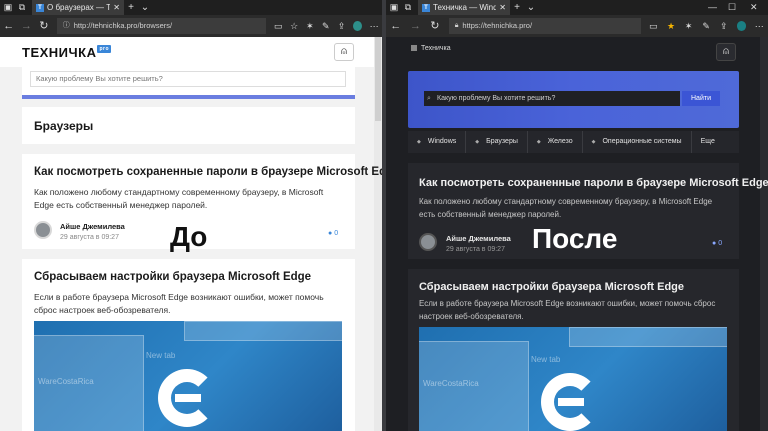 The width and height of the screenshot is (768, 431). Describe the element at coordinates (191, 7) in the screenshot. I see `tab-bar: ▣ ⧉ T О браузерах — Технич ✕ + ⌄` at that location.